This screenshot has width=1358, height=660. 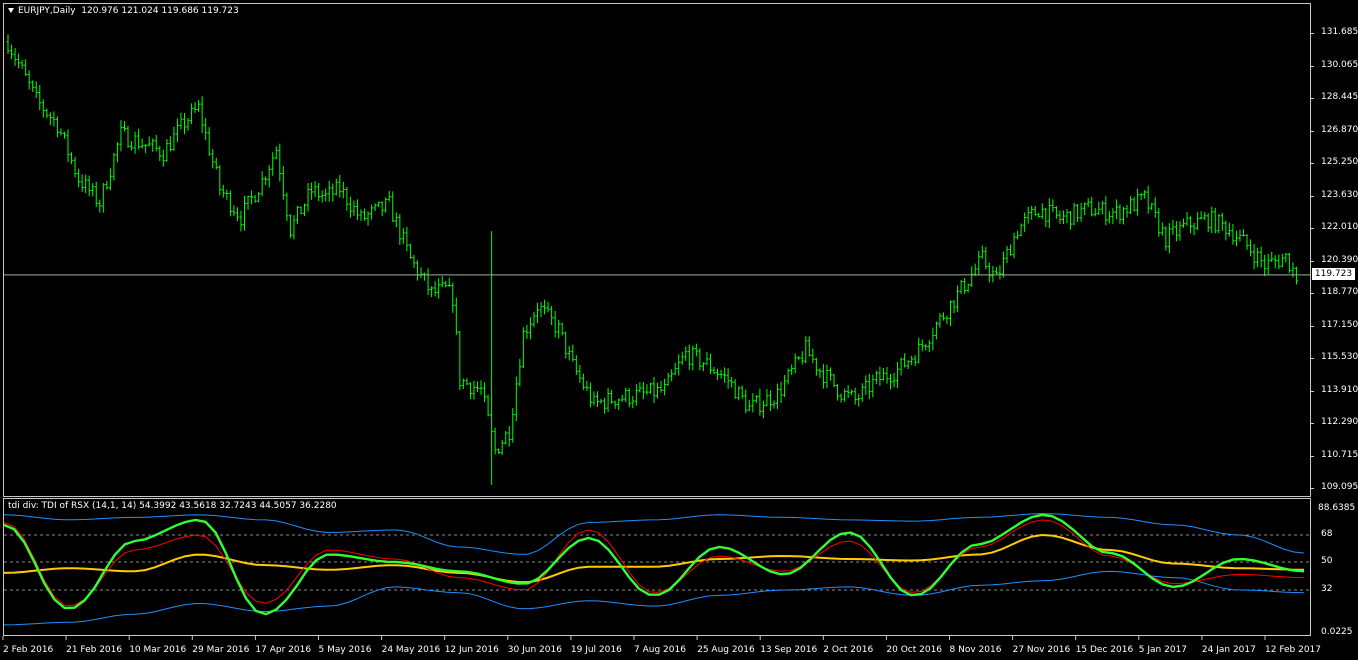 I want to click on time-axis-label: 30 Jun 2016, so click(x=535, y=650).